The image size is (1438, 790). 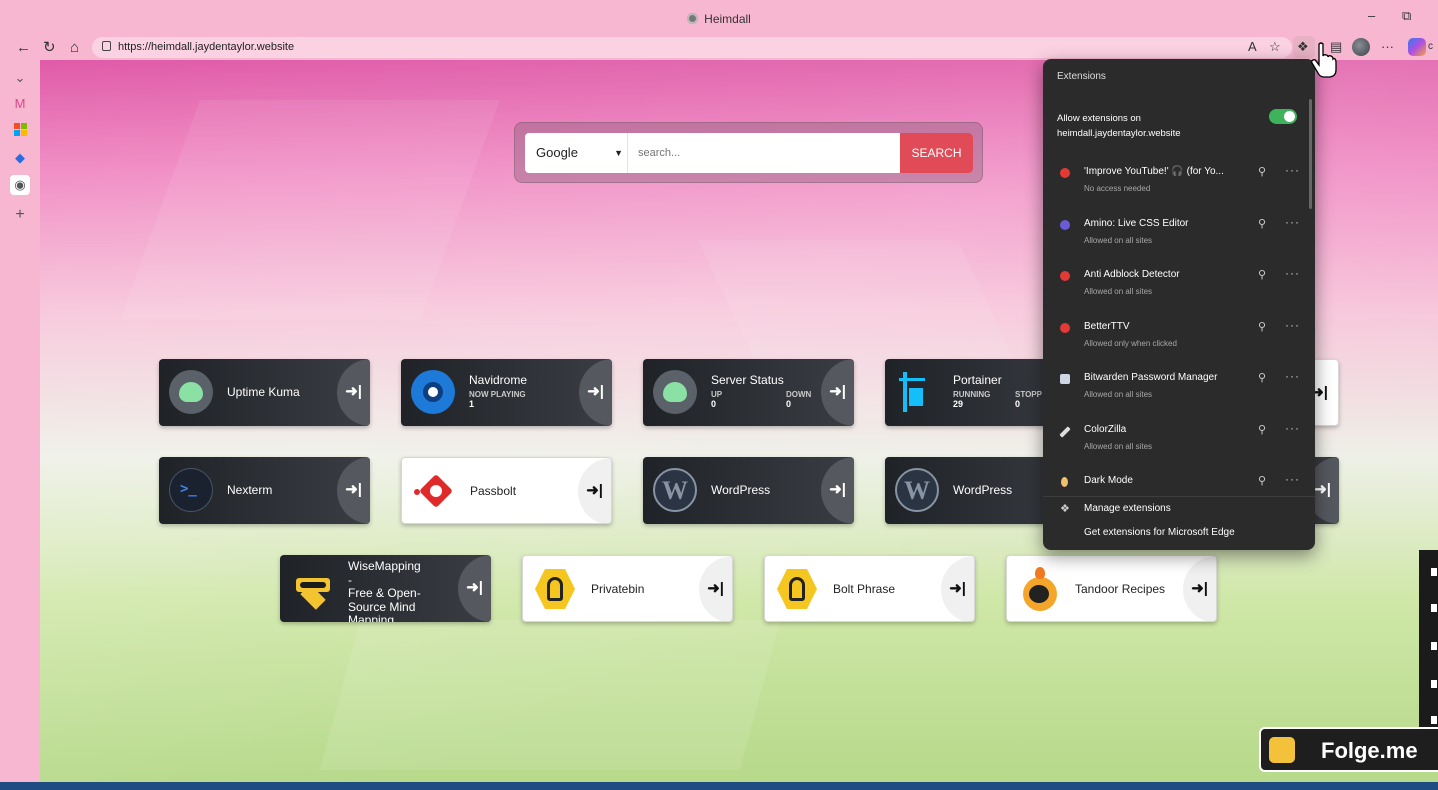 What do you see at coordinates (1283, 116) in the screenshot?
I see `allow-extensions-toggle` at bounding box center [1283, 116].